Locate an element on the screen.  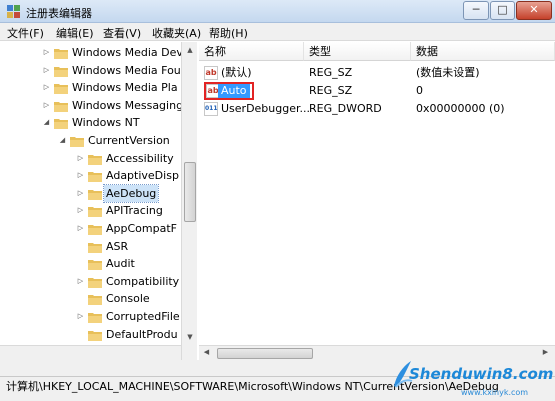
tree-item-label: Windows NT is located at coordinates (106, 123).